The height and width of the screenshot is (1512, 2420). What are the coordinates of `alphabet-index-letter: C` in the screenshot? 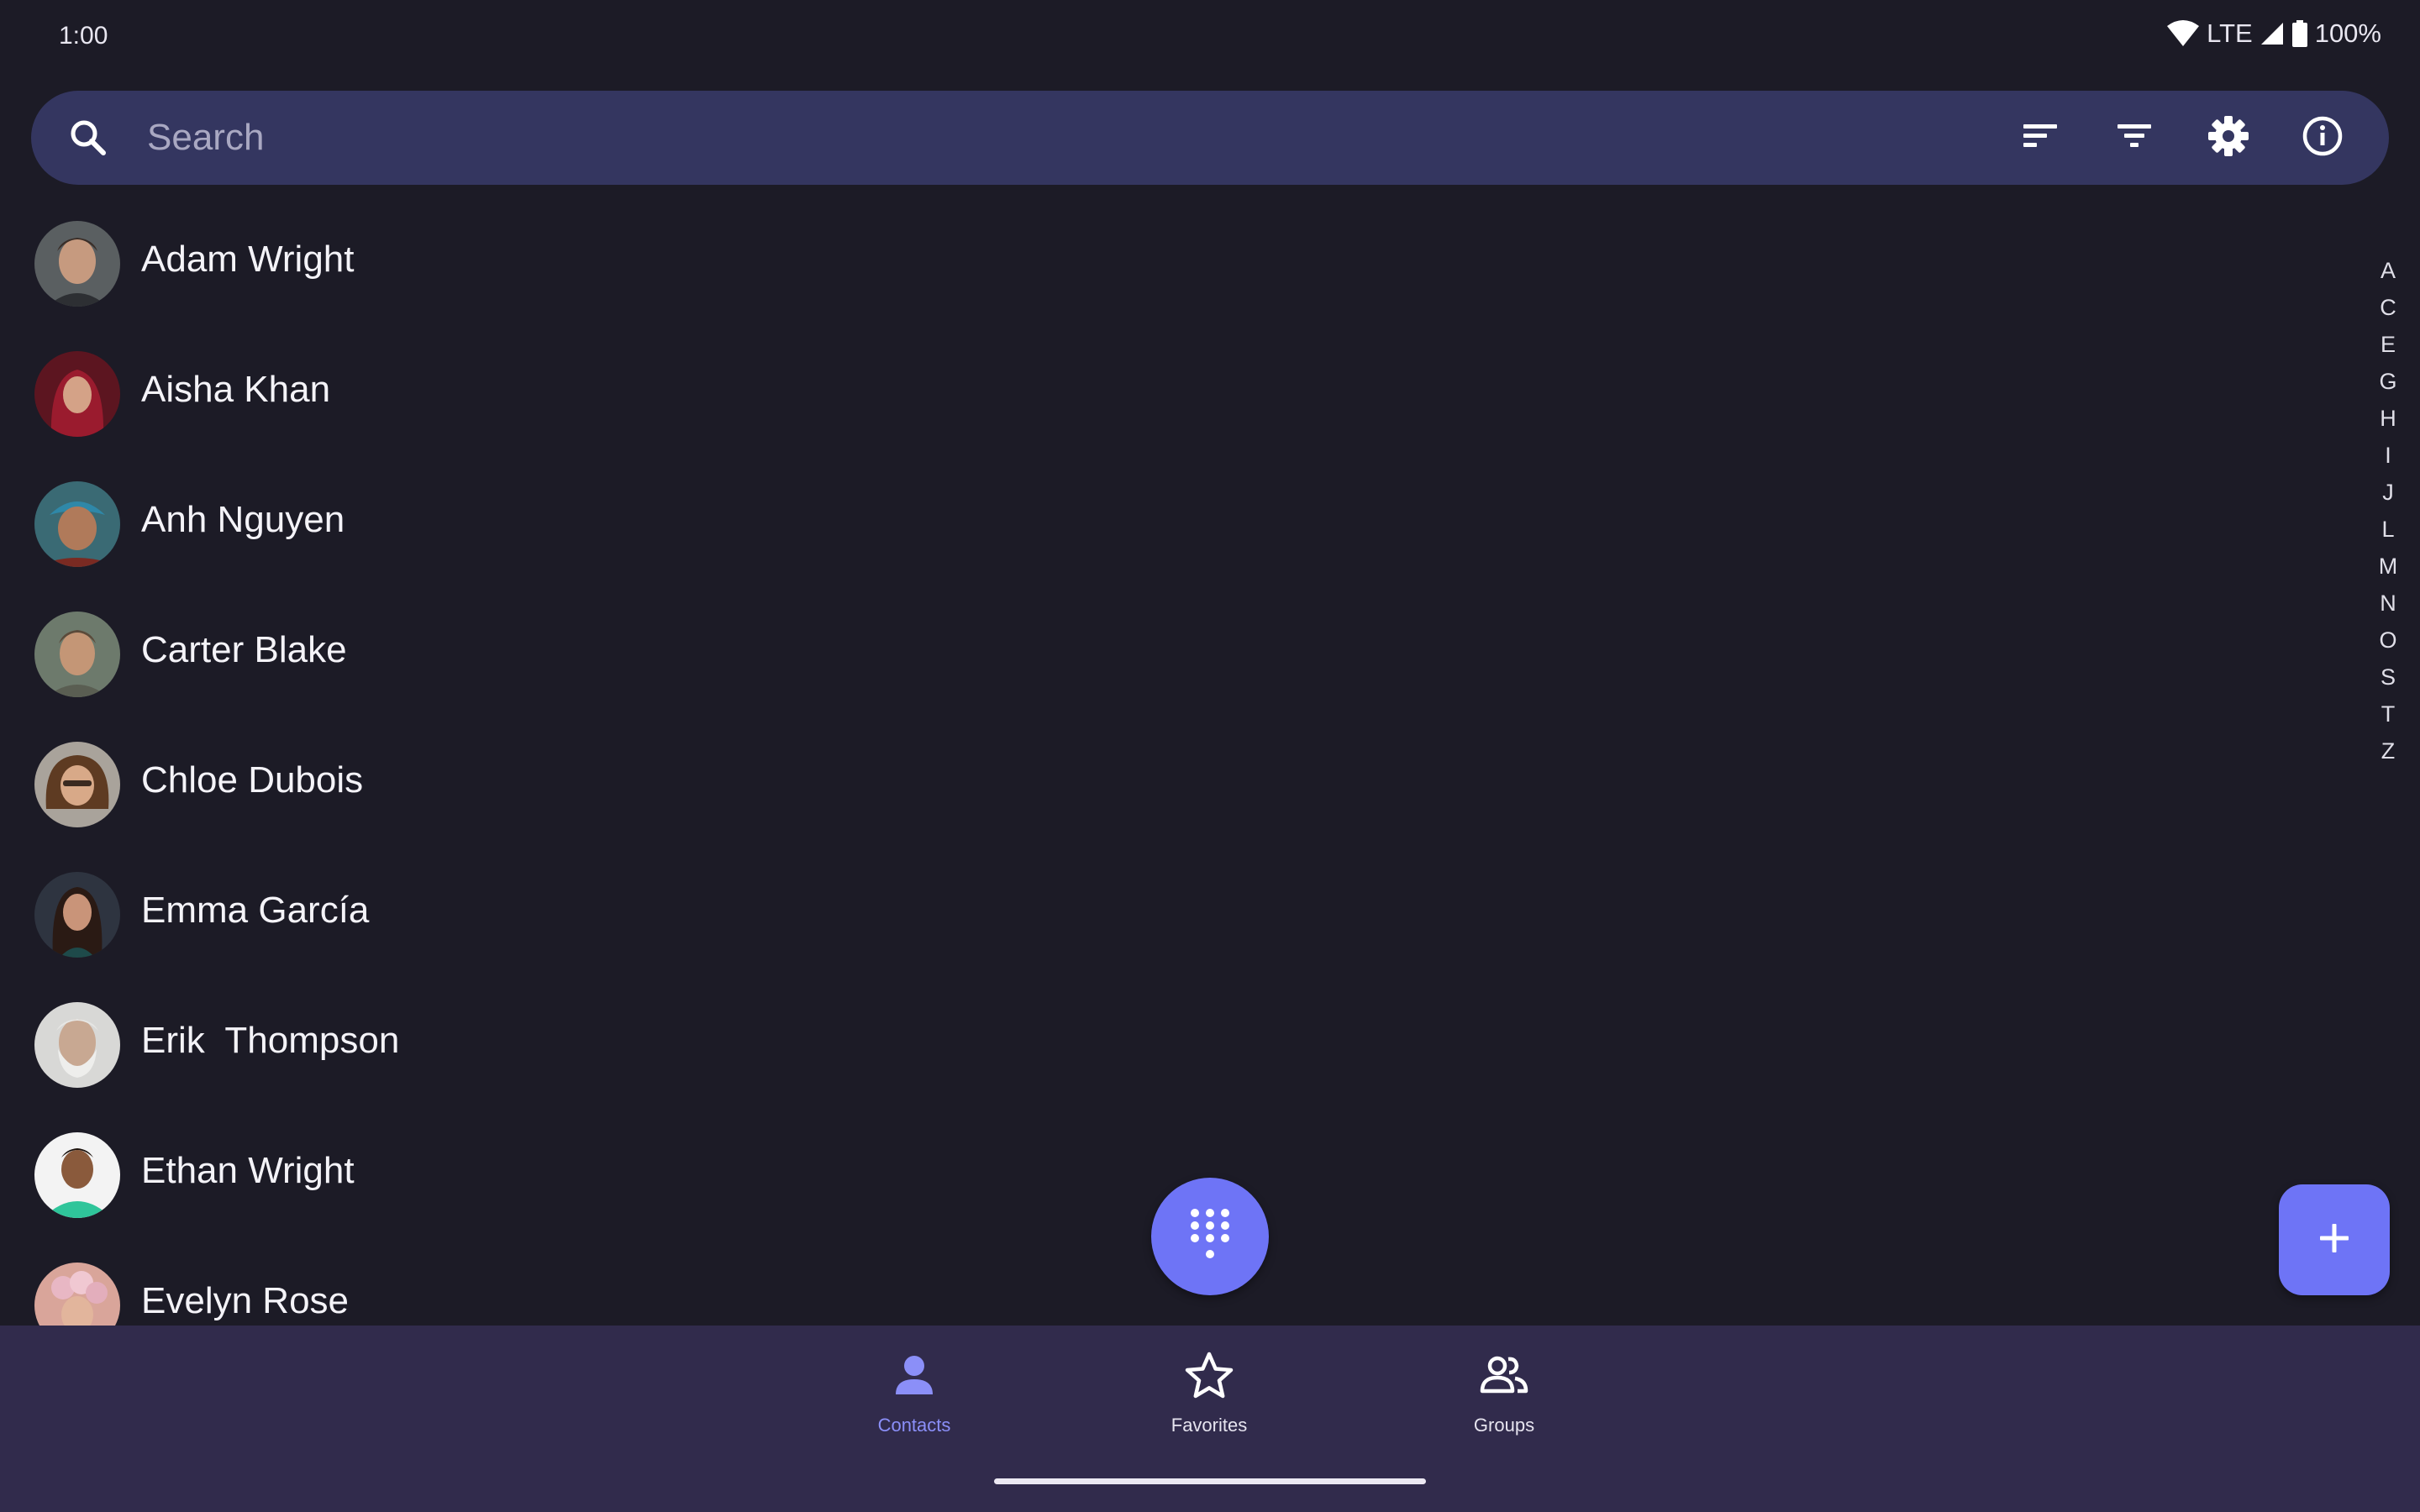 It's located at (2389, 307).